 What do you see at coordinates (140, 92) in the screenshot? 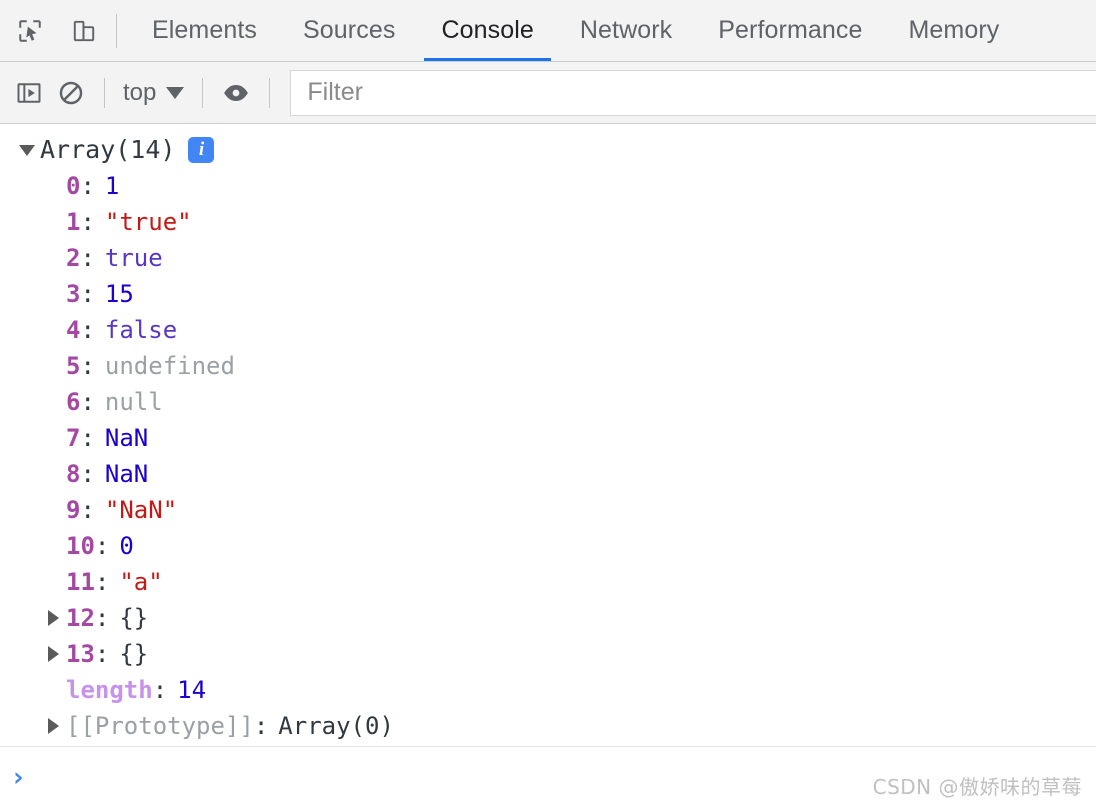
I see `execution-context-label: top` at bounding box center [140, 92].